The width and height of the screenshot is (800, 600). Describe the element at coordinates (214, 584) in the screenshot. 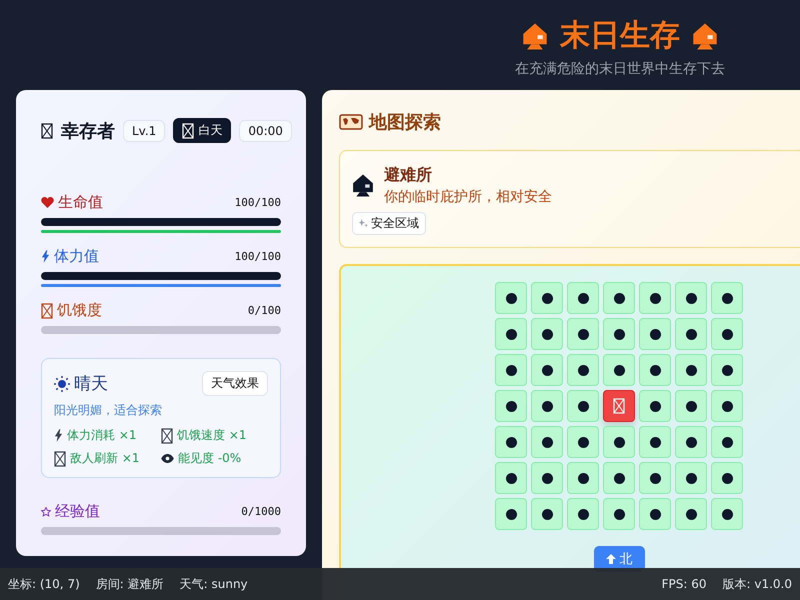

I see `status-text: 天气: sunny` at that location.